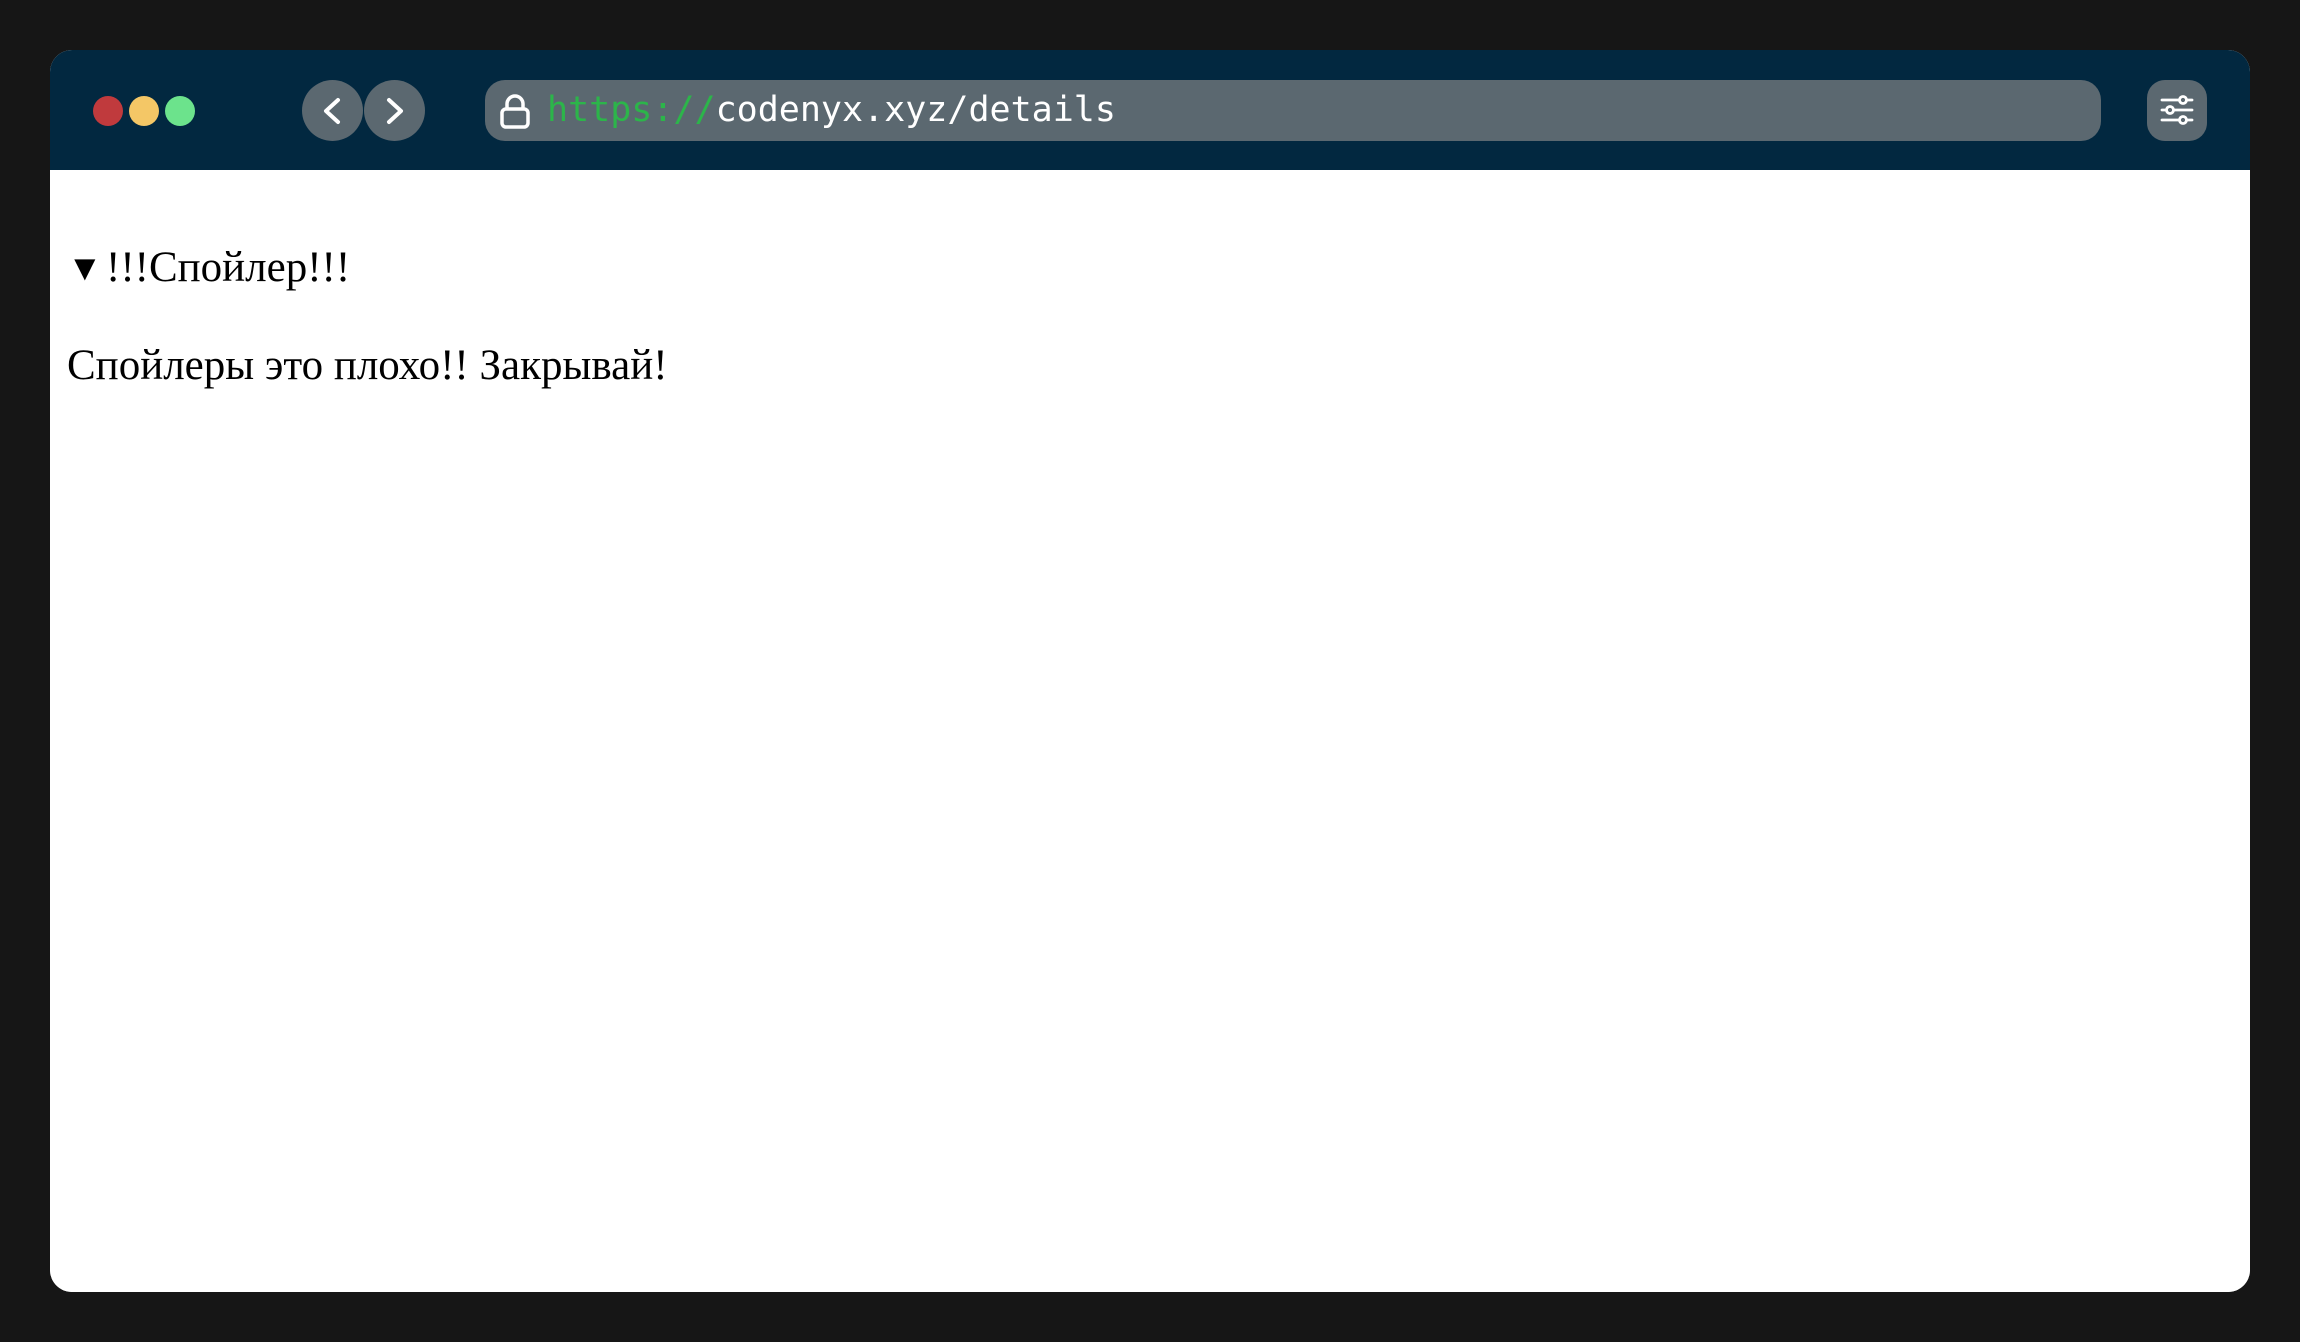 Image resolution: width=2300 pixels, height=1342 pixels. I want to click on url-text: https://codenyx.xyz/details, so click(831, 110).